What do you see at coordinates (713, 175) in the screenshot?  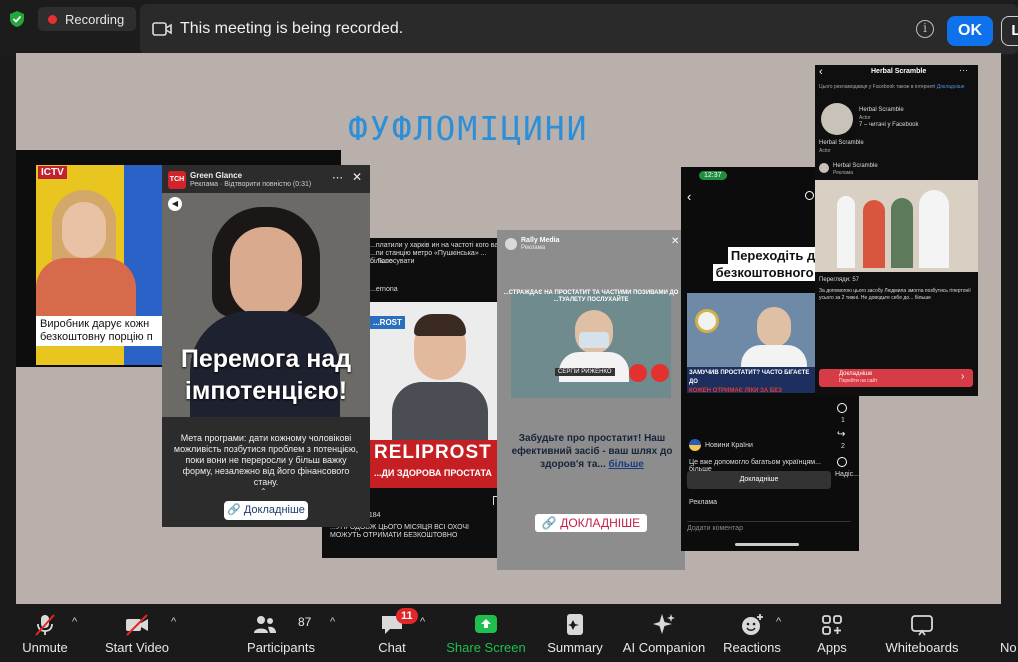 I see `status-time: 12:37` at bounding box center [713, 175].